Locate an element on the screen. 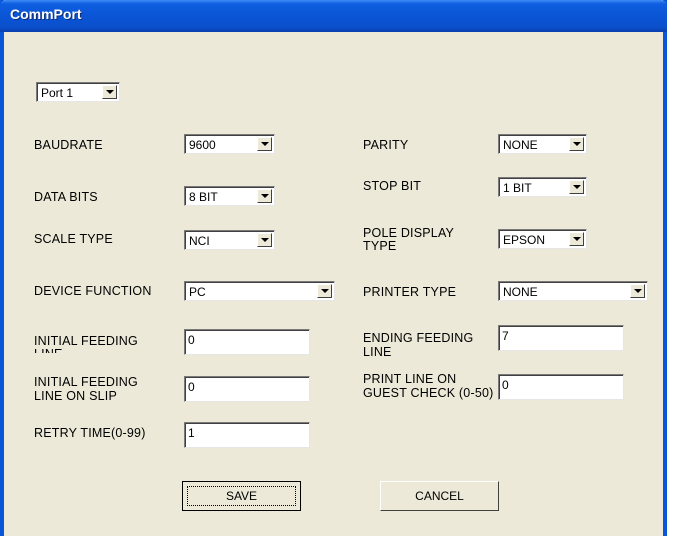 The height and width of the screenshot is (536, 678). data-bits-label: DATA BITS is located at coordinates (66, 197).